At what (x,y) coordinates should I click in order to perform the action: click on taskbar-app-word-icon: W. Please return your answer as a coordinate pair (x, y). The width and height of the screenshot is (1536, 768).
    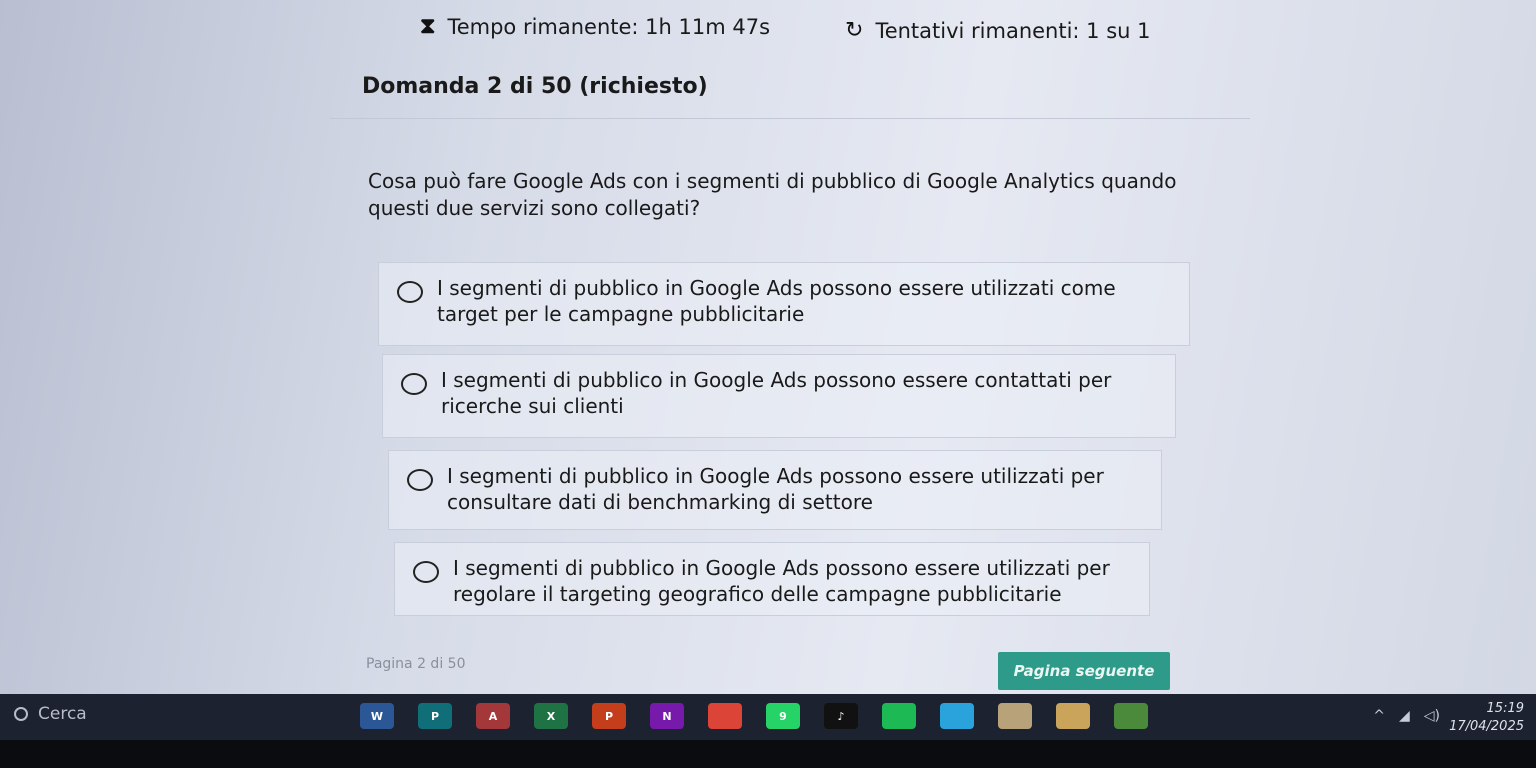
    Looking at the image, I should click on (377, 716).